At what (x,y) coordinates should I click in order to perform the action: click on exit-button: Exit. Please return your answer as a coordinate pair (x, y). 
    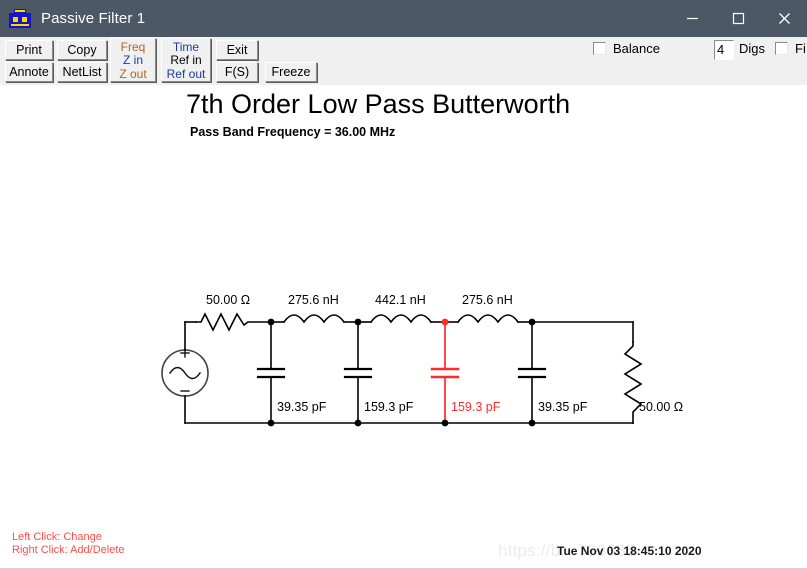
    Looking at the image, I should click on (237, 50).